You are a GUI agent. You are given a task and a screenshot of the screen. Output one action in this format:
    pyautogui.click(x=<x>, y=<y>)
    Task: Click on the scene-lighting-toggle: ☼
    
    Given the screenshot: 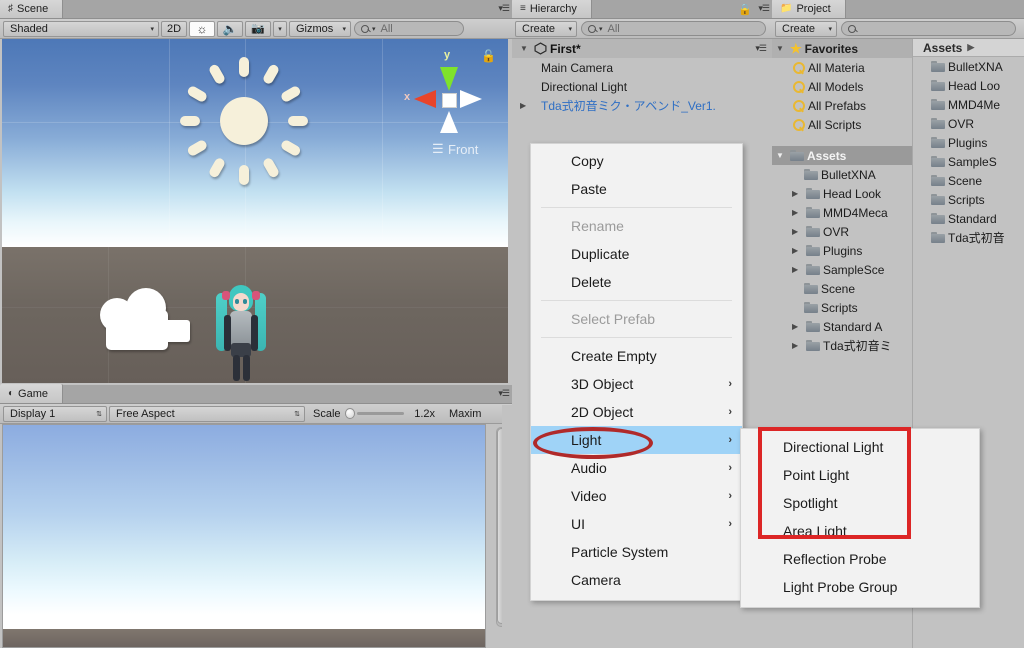 What is the action you would take?
    pyautogui.click(x=202, y=28)
    